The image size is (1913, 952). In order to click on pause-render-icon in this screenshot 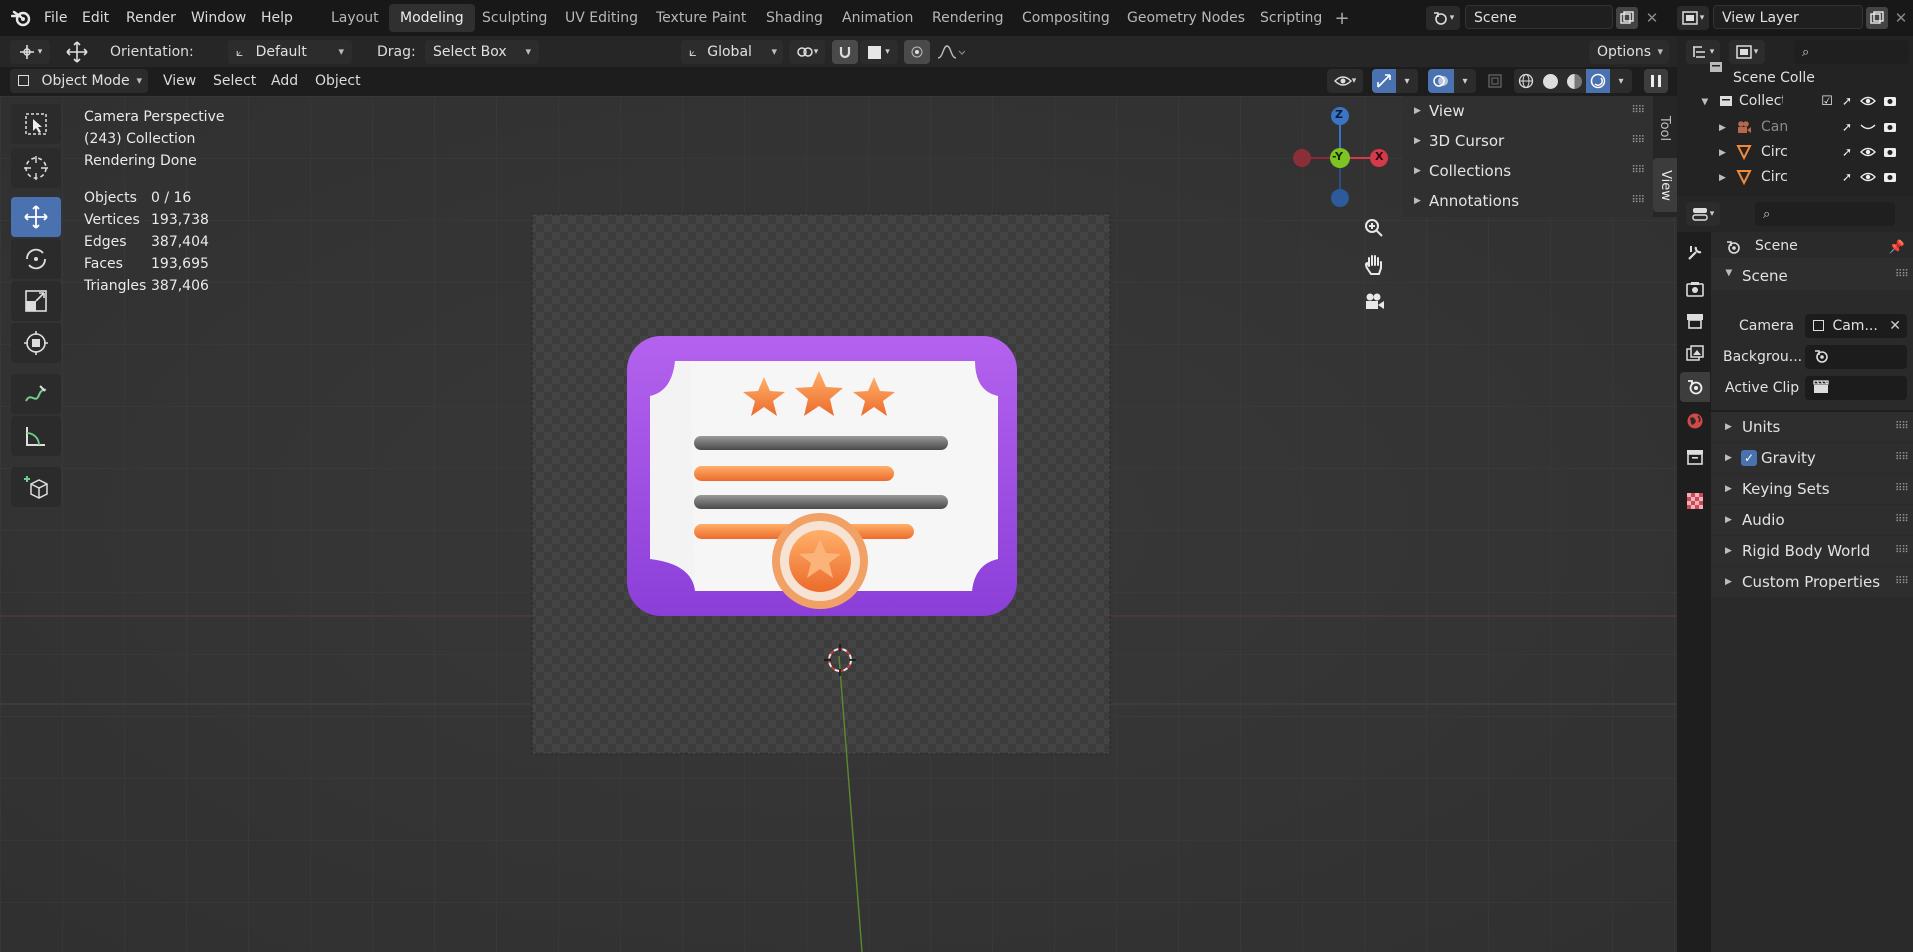, I will do `click(1656, 81)`.